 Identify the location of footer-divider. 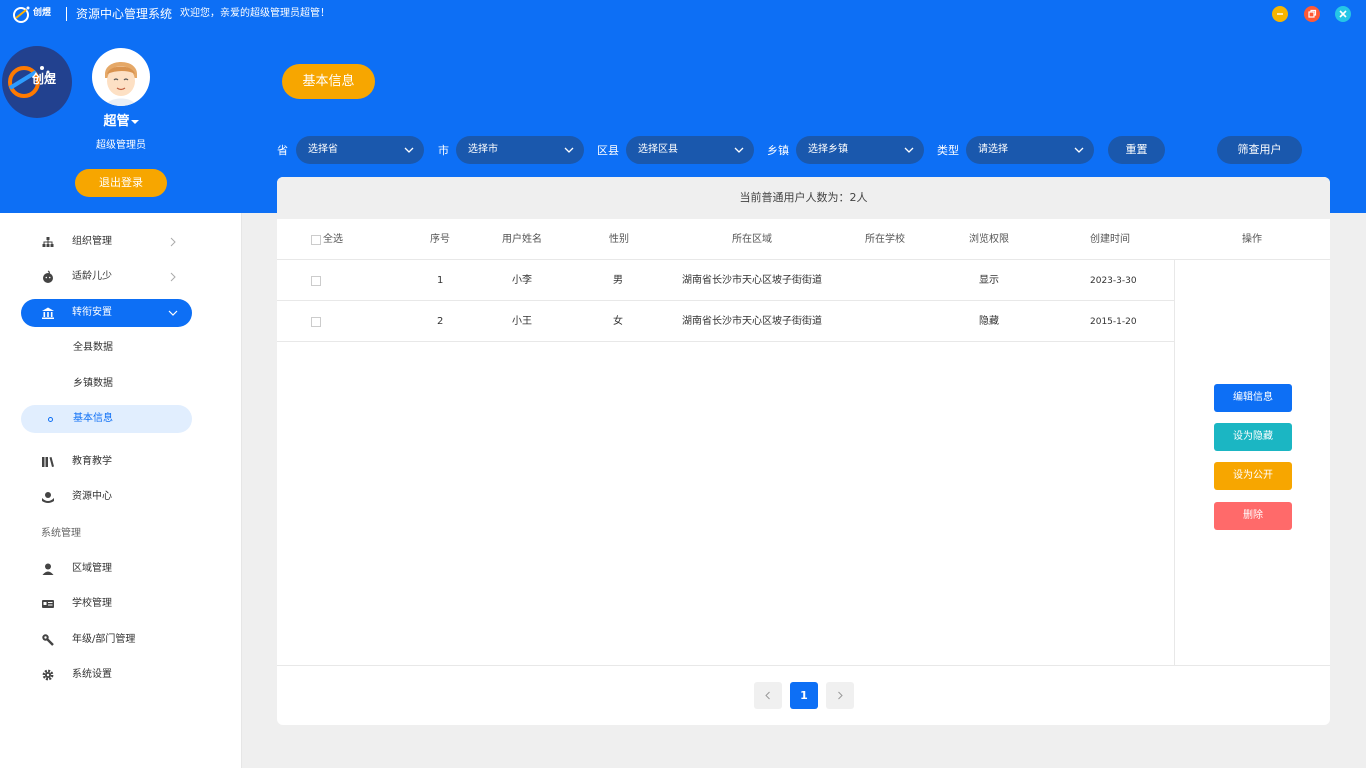
(803, 665).